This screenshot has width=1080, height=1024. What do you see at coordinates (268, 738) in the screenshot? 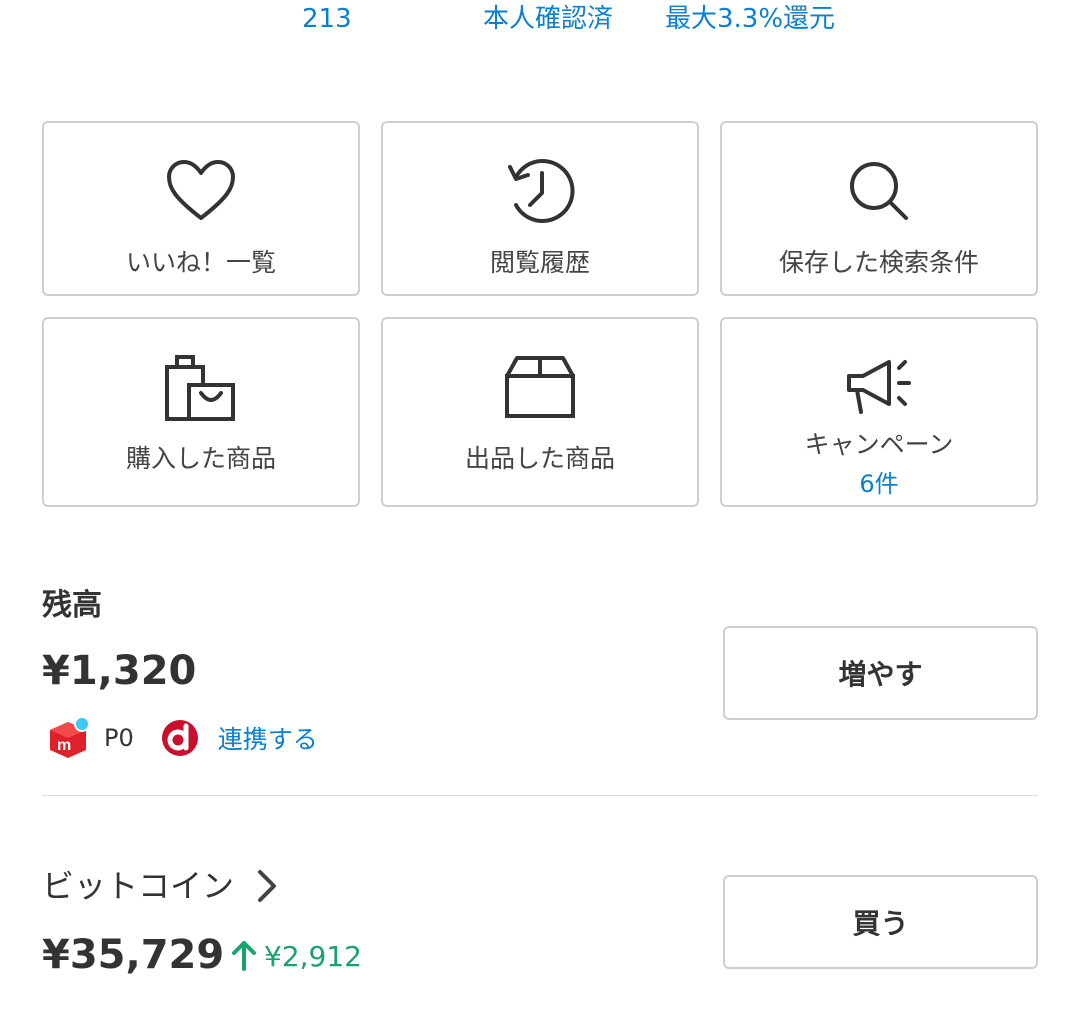
I see `link-account-link: 連携する` at bounding box center [268, 738].